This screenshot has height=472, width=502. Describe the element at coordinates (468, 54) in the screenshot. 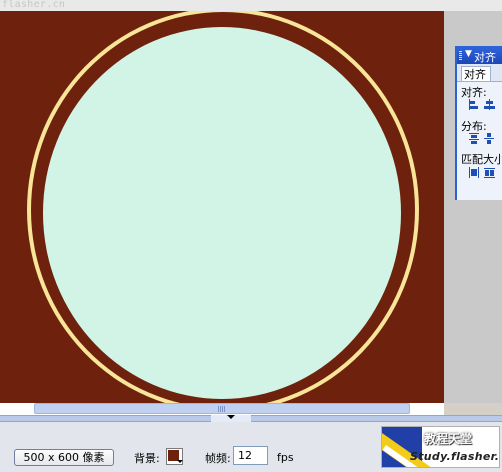

I see `collapse-triangle-icon: ▼` at that location.